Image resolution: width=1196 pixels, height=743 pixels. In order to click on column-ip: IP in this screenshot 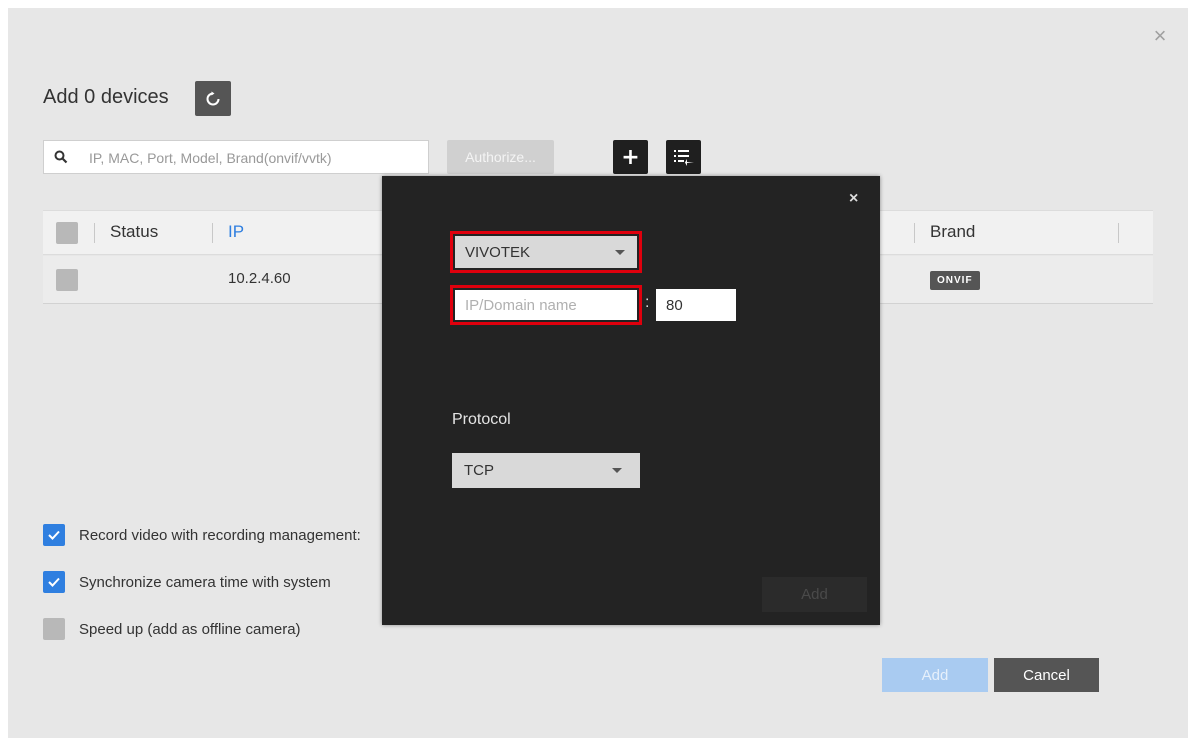, I will do `click(236, 232)`.